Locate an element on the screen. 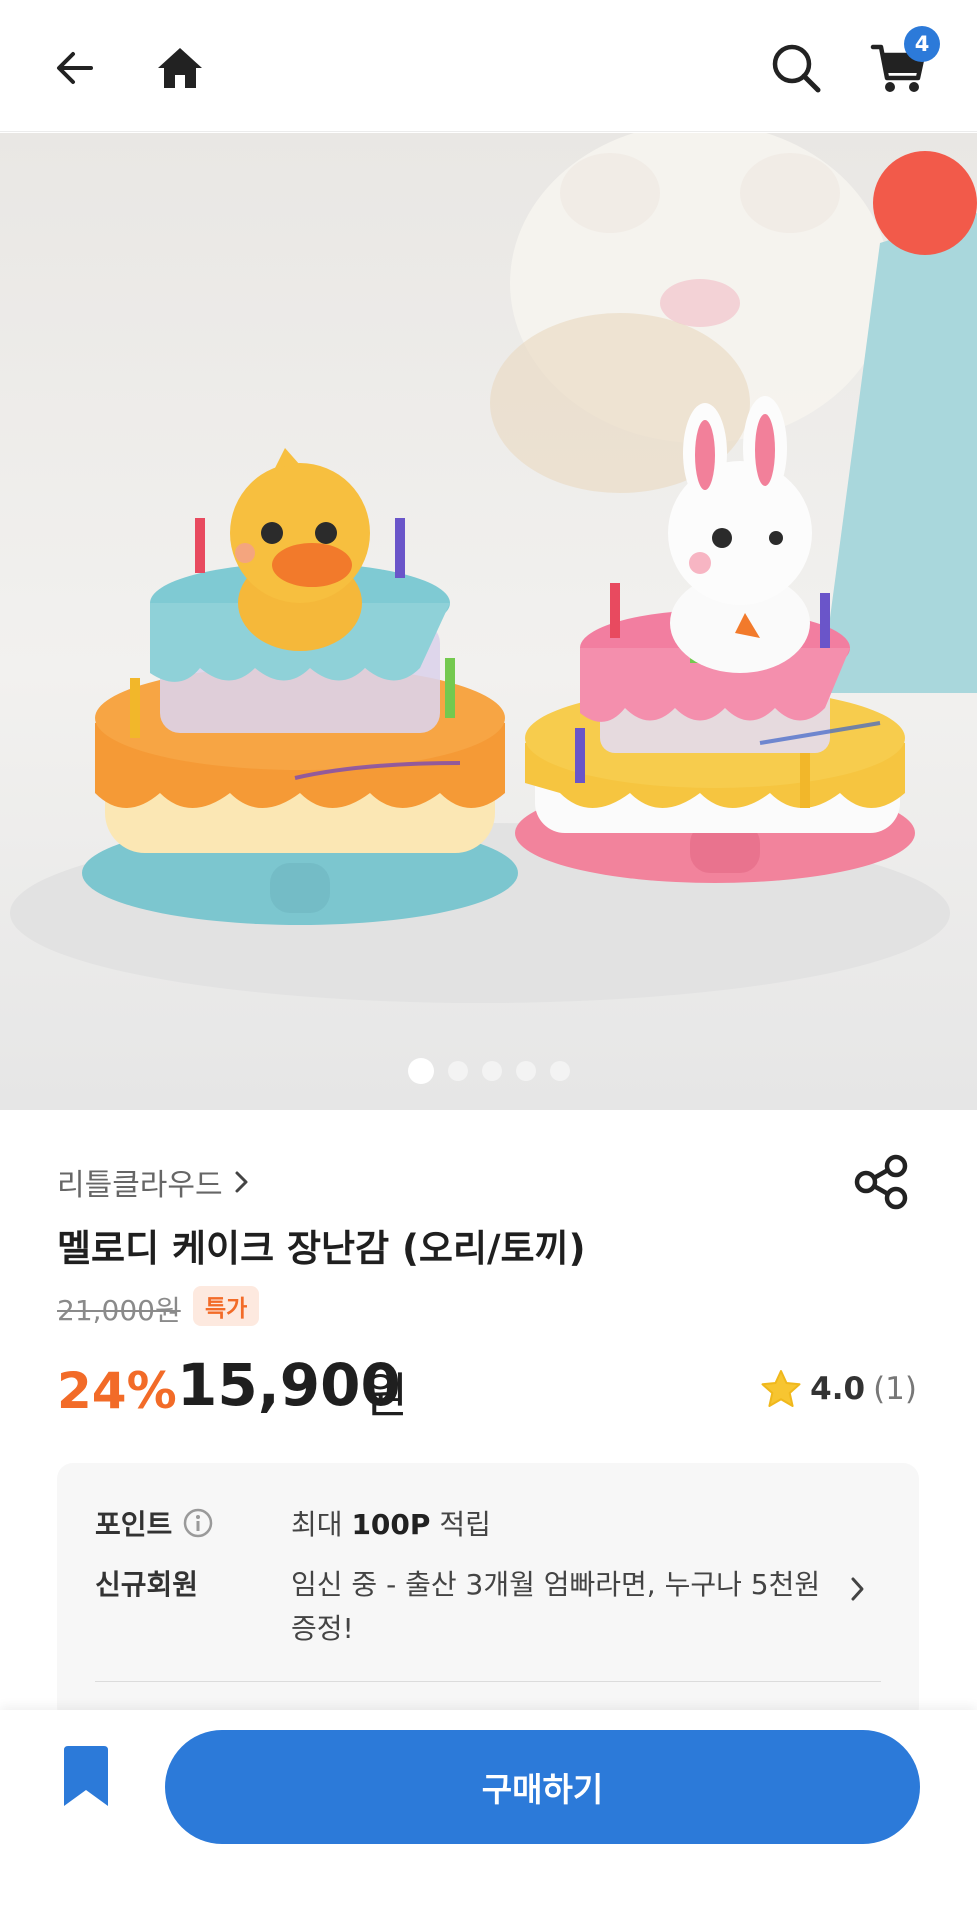 Image resolution: width=977 pixels, height=1920 pixels. home-button is located at coordinates (180, 68).